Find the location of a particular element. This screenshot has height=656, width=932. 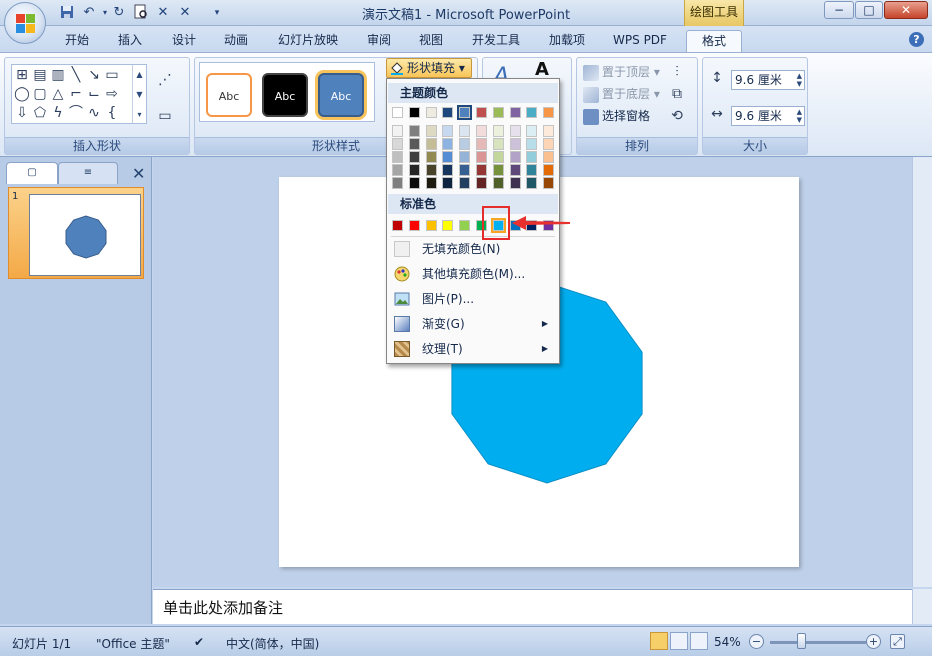

style-gallery: Abc Abc Abc is located at coordinates (287, 92).